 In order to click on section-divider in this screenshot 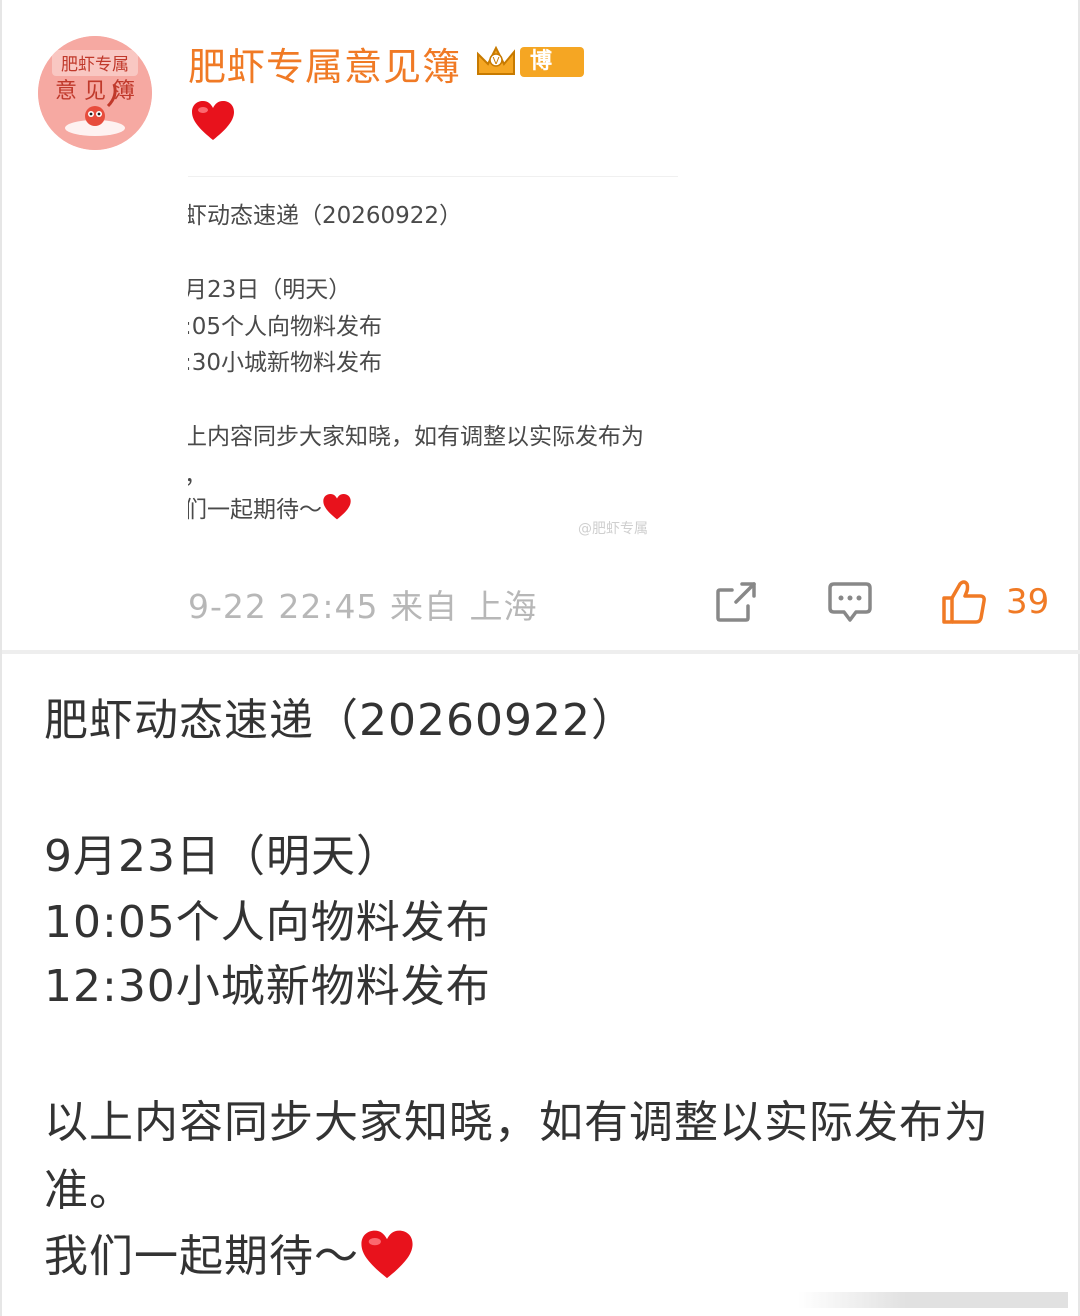, I will do `click(541, 652)`.